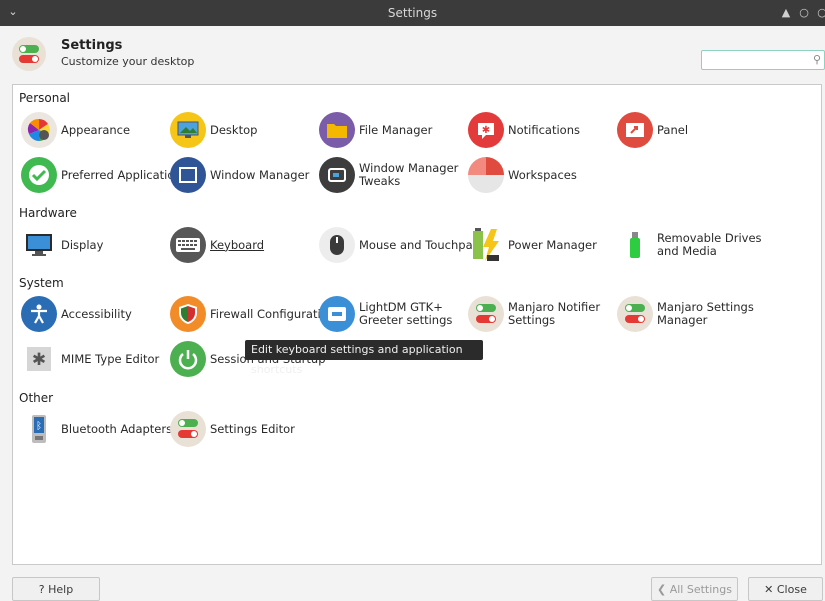 This screenshot has height=601, width=825. What do you see at coordinates (554, 313) in the screenshot?
I see `item-label: Manjaro Notifier Settings` at bounding box center [554, 313].